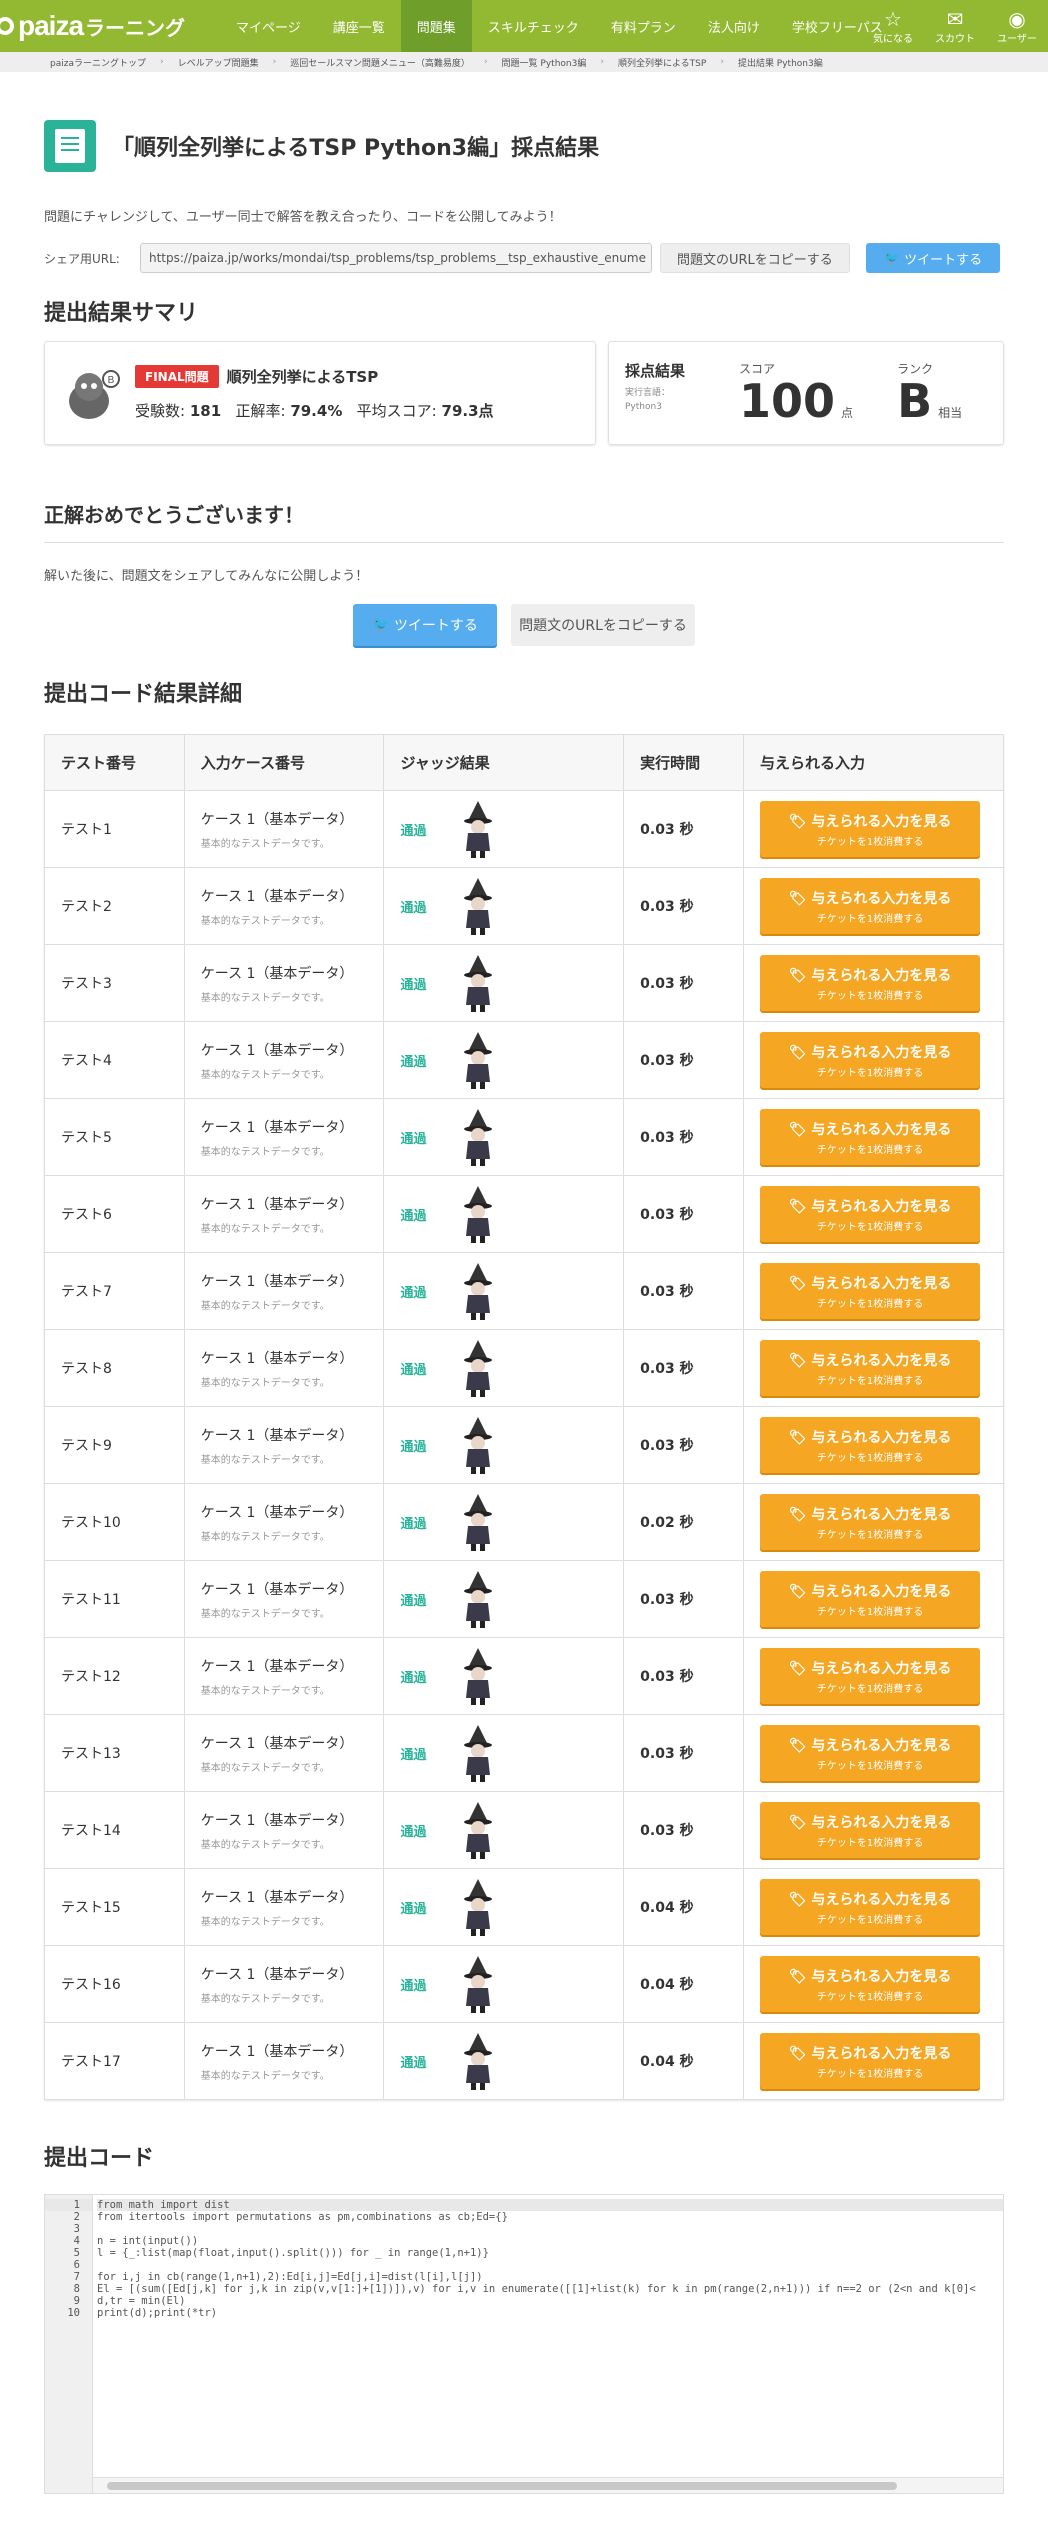 The image size is (1048, 2528). What do you see at coordinates (603, 625) in the screenshot?
I see `copy-url-button-large: 問題文のURLをコピーする` at bounding box center [603, 625].